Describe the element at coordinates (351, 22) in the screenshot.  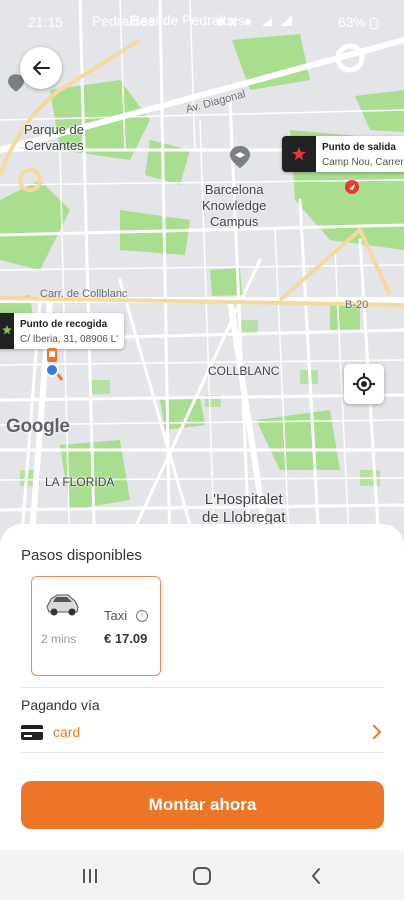
I see `battery-percent: 63%` at that location.